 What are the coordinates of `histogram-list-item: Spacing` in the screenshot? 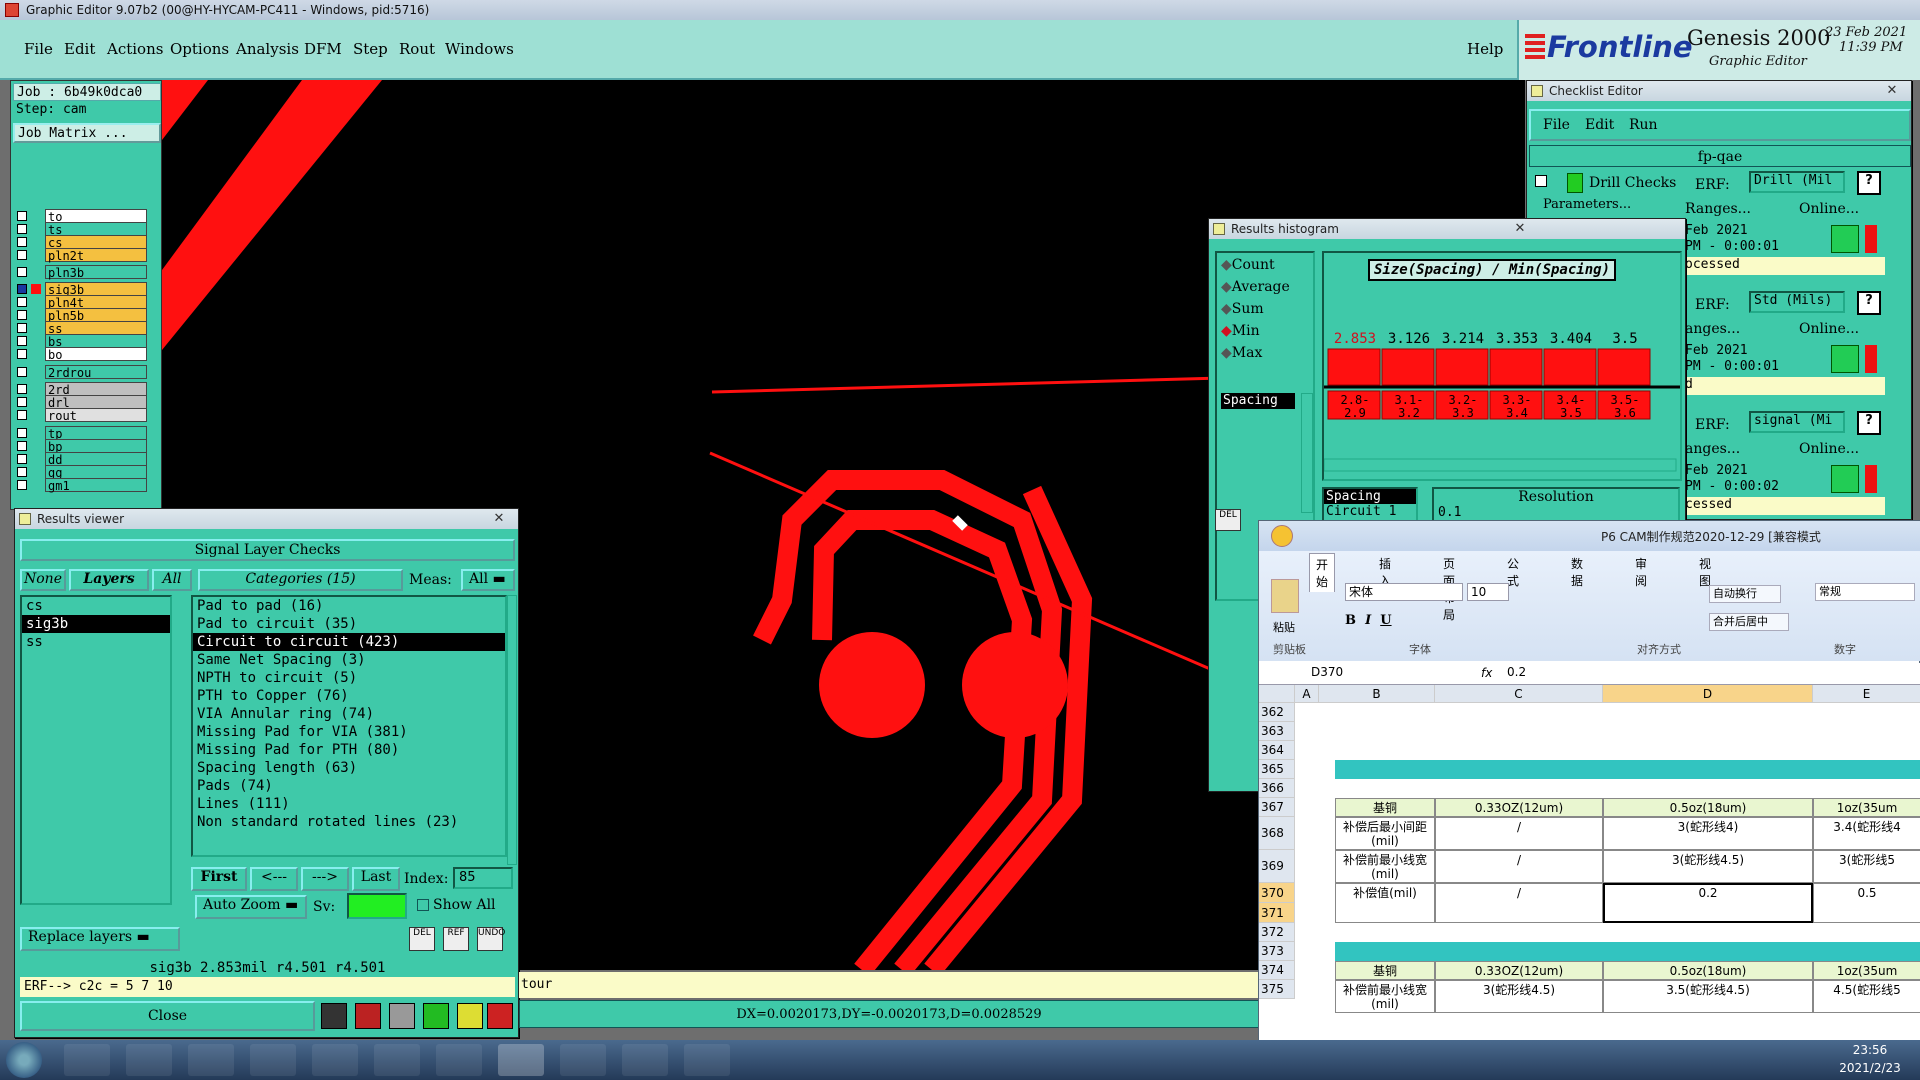 It's located at (1370, 496).